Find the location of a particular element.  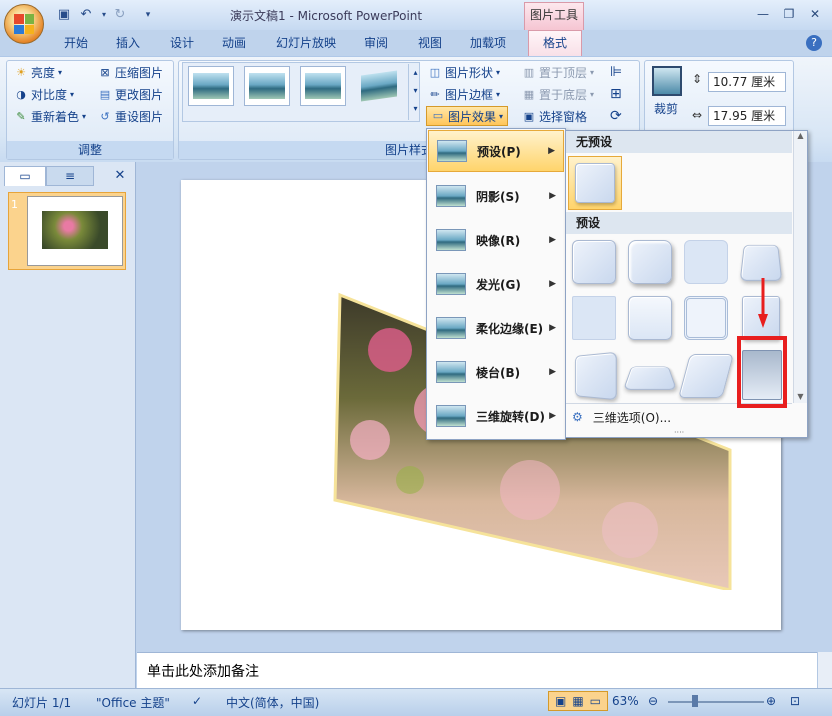

menu-item-preset: 预设(P) ▶ is located at coordinates (496, 151).